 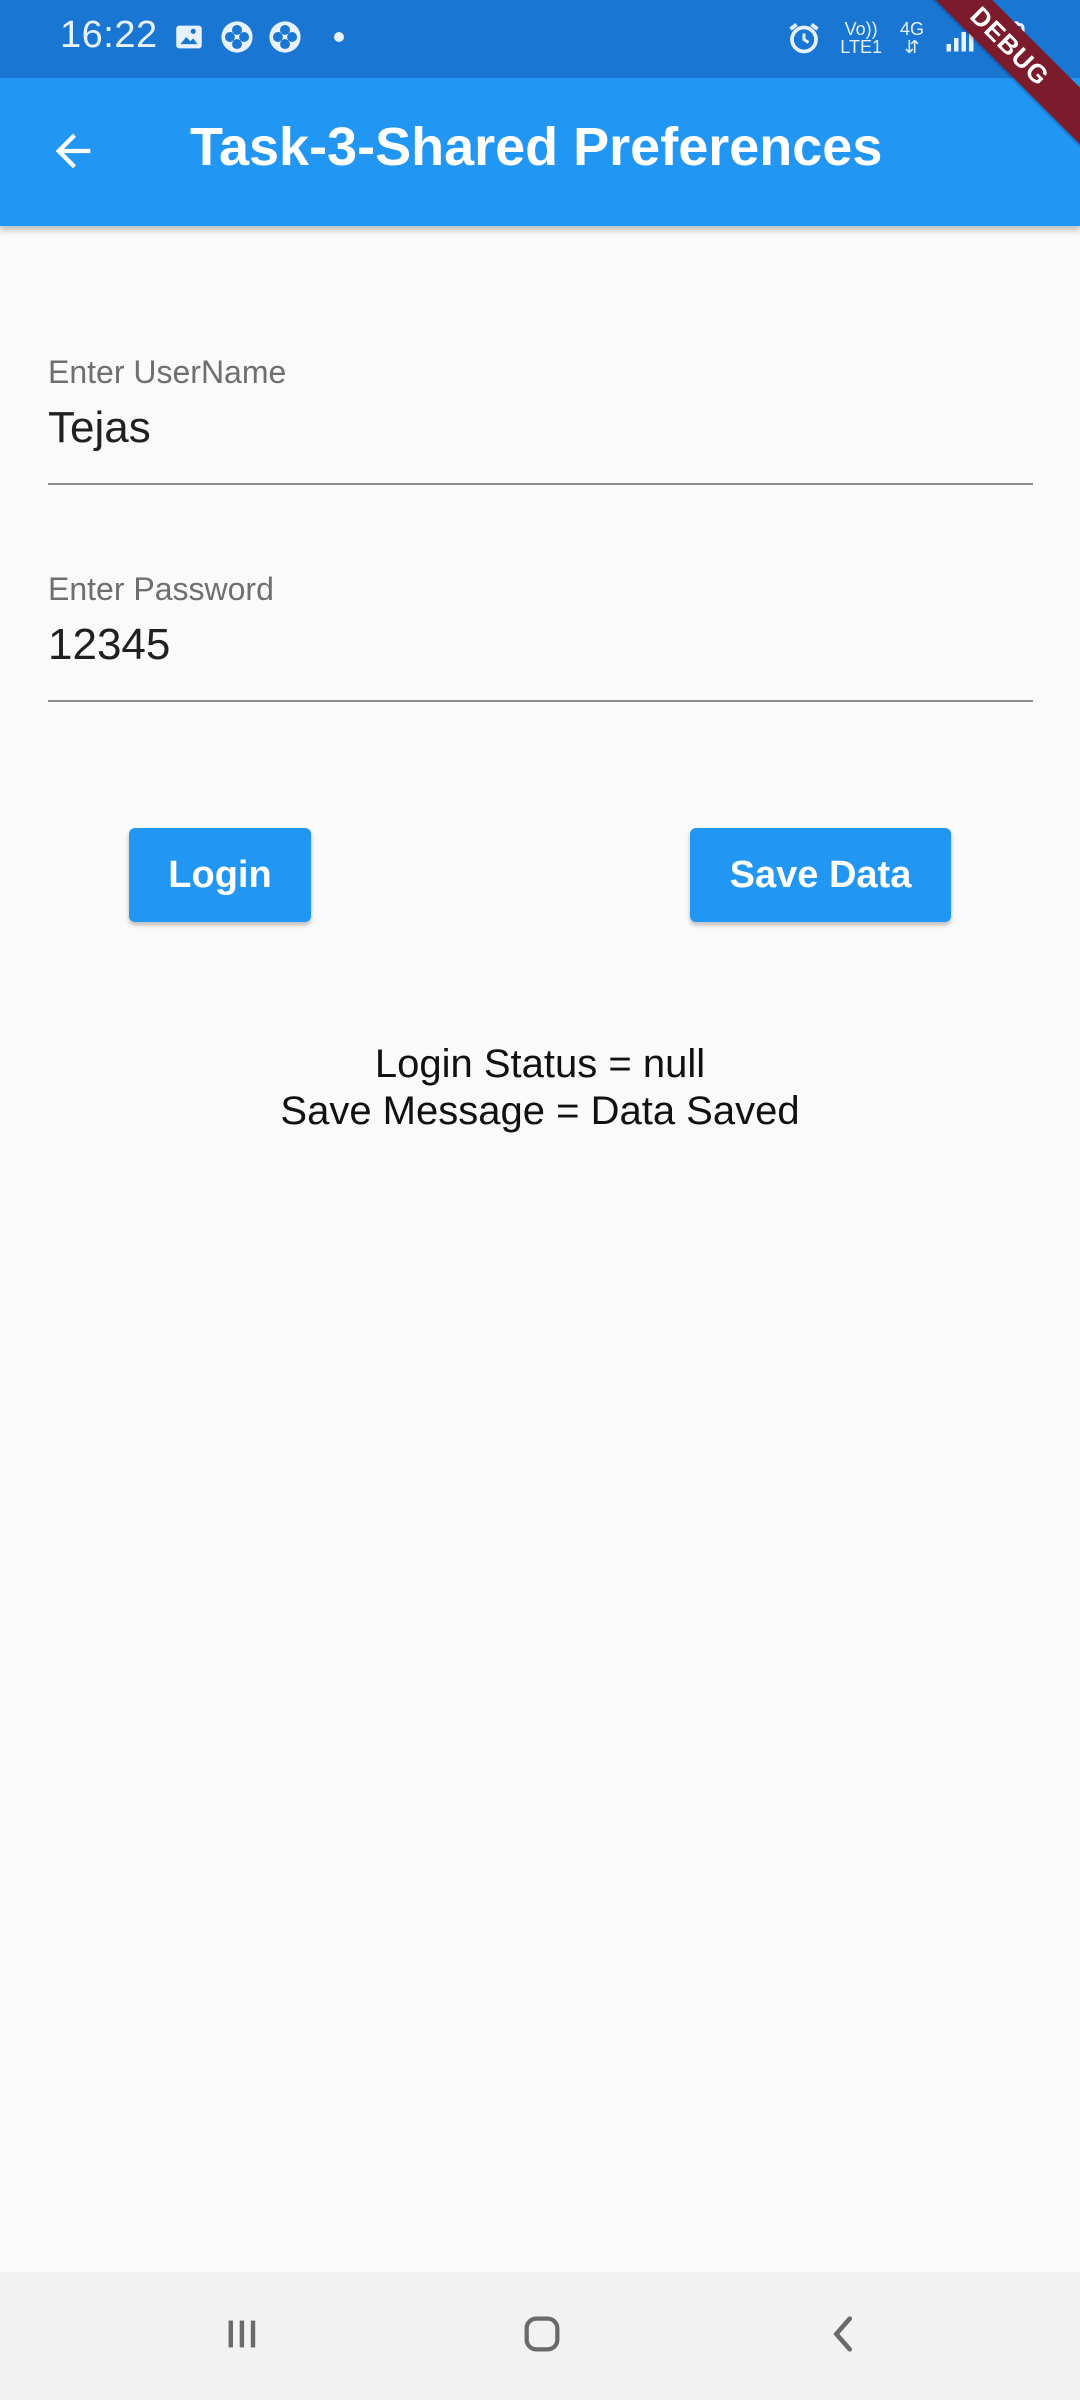 I want to click on recent-apps-button, so click(x=242, y=2336).